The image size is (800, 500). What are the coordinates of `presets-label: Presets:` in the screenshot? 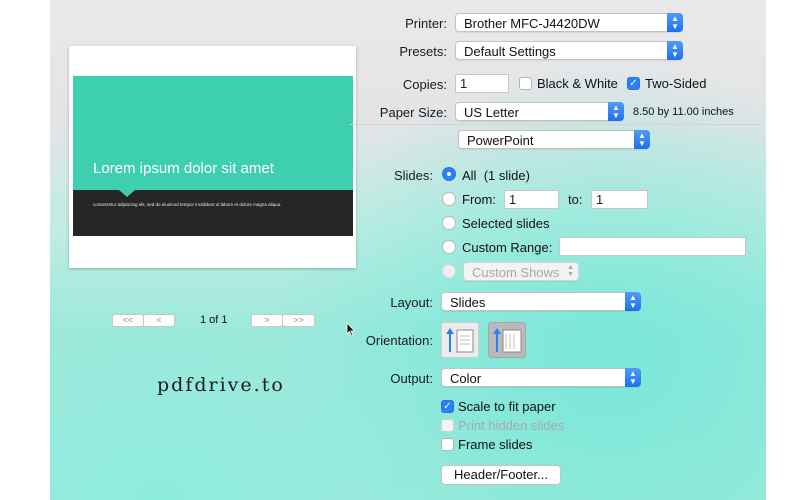 It's located at (423, 51).